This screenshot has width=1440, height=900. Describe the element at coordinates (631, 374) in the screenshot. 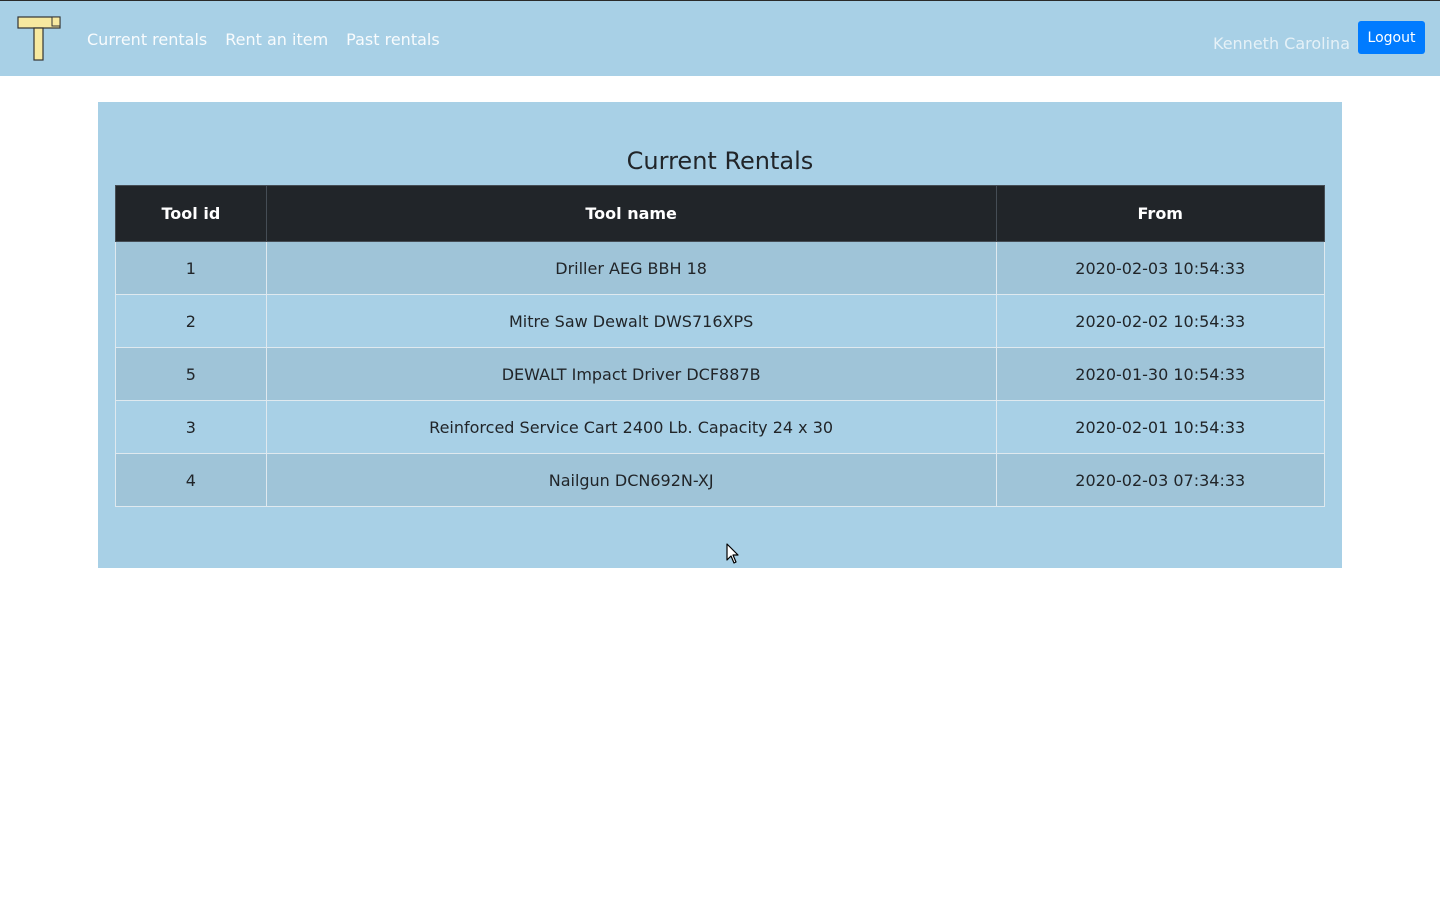

I see `cell-tool-name: DEWALT Impact Driver DCF887B` at that location.